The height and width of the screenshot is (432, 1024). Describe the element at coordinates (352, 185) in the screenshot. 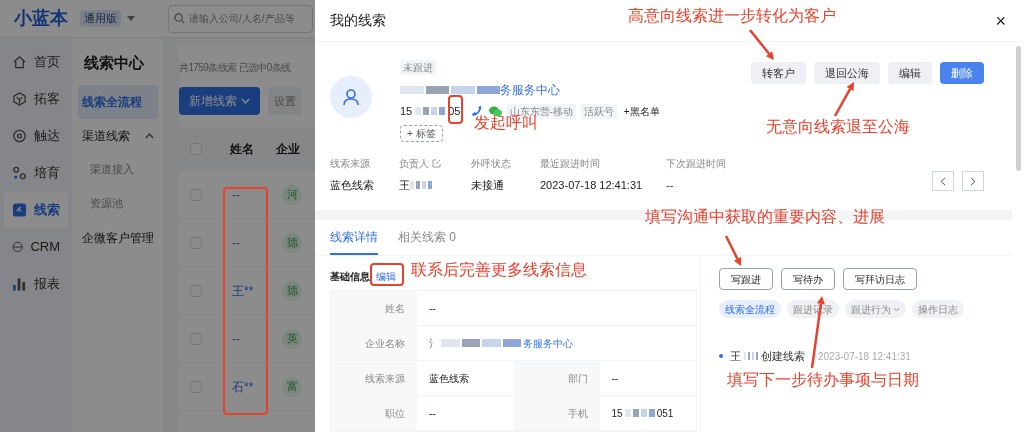

I see `field-value: 蓝色线索` at that location.